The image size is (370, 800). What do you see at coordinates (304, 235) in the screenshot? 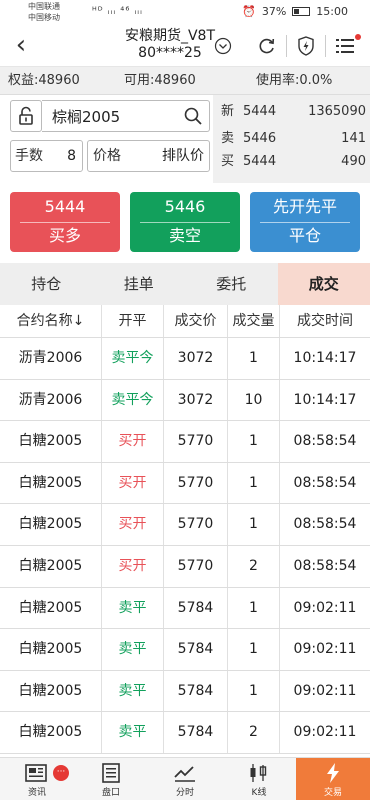
I see `close-label: 平仓` at bounding box center [304, 235].